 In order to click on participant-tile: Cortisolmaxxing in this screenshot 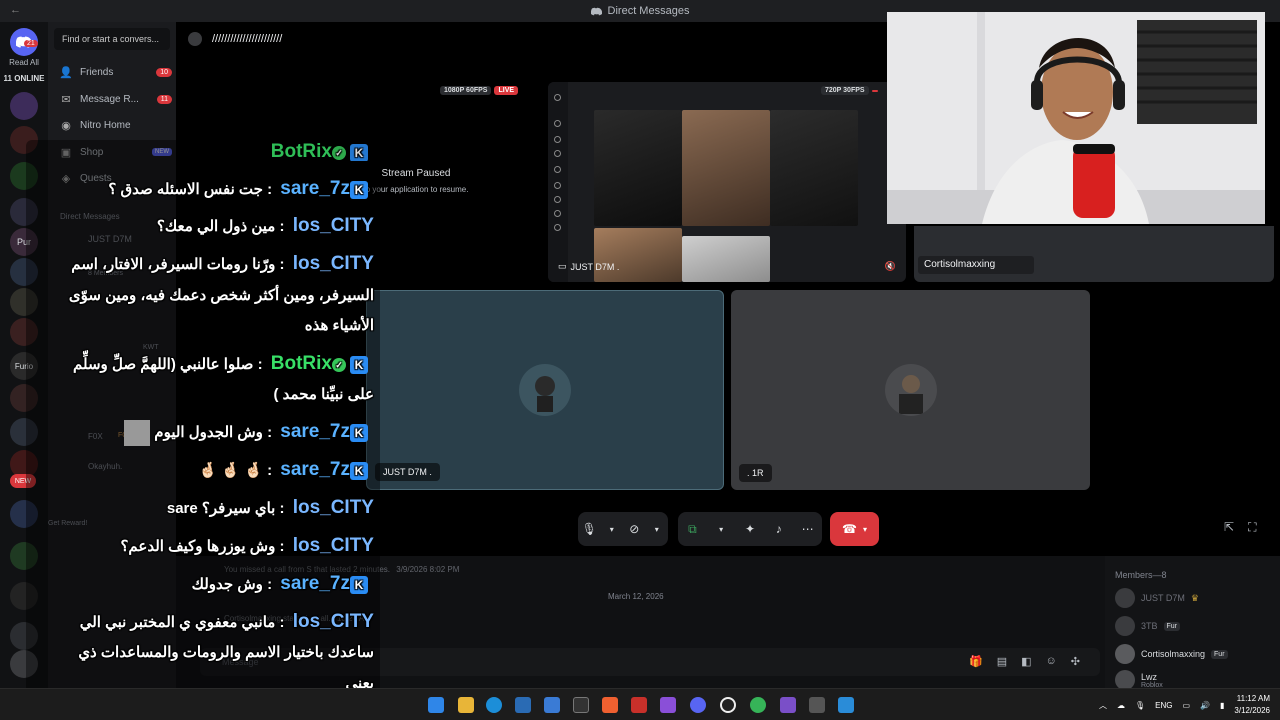, I will do `click(1094, 254)`.